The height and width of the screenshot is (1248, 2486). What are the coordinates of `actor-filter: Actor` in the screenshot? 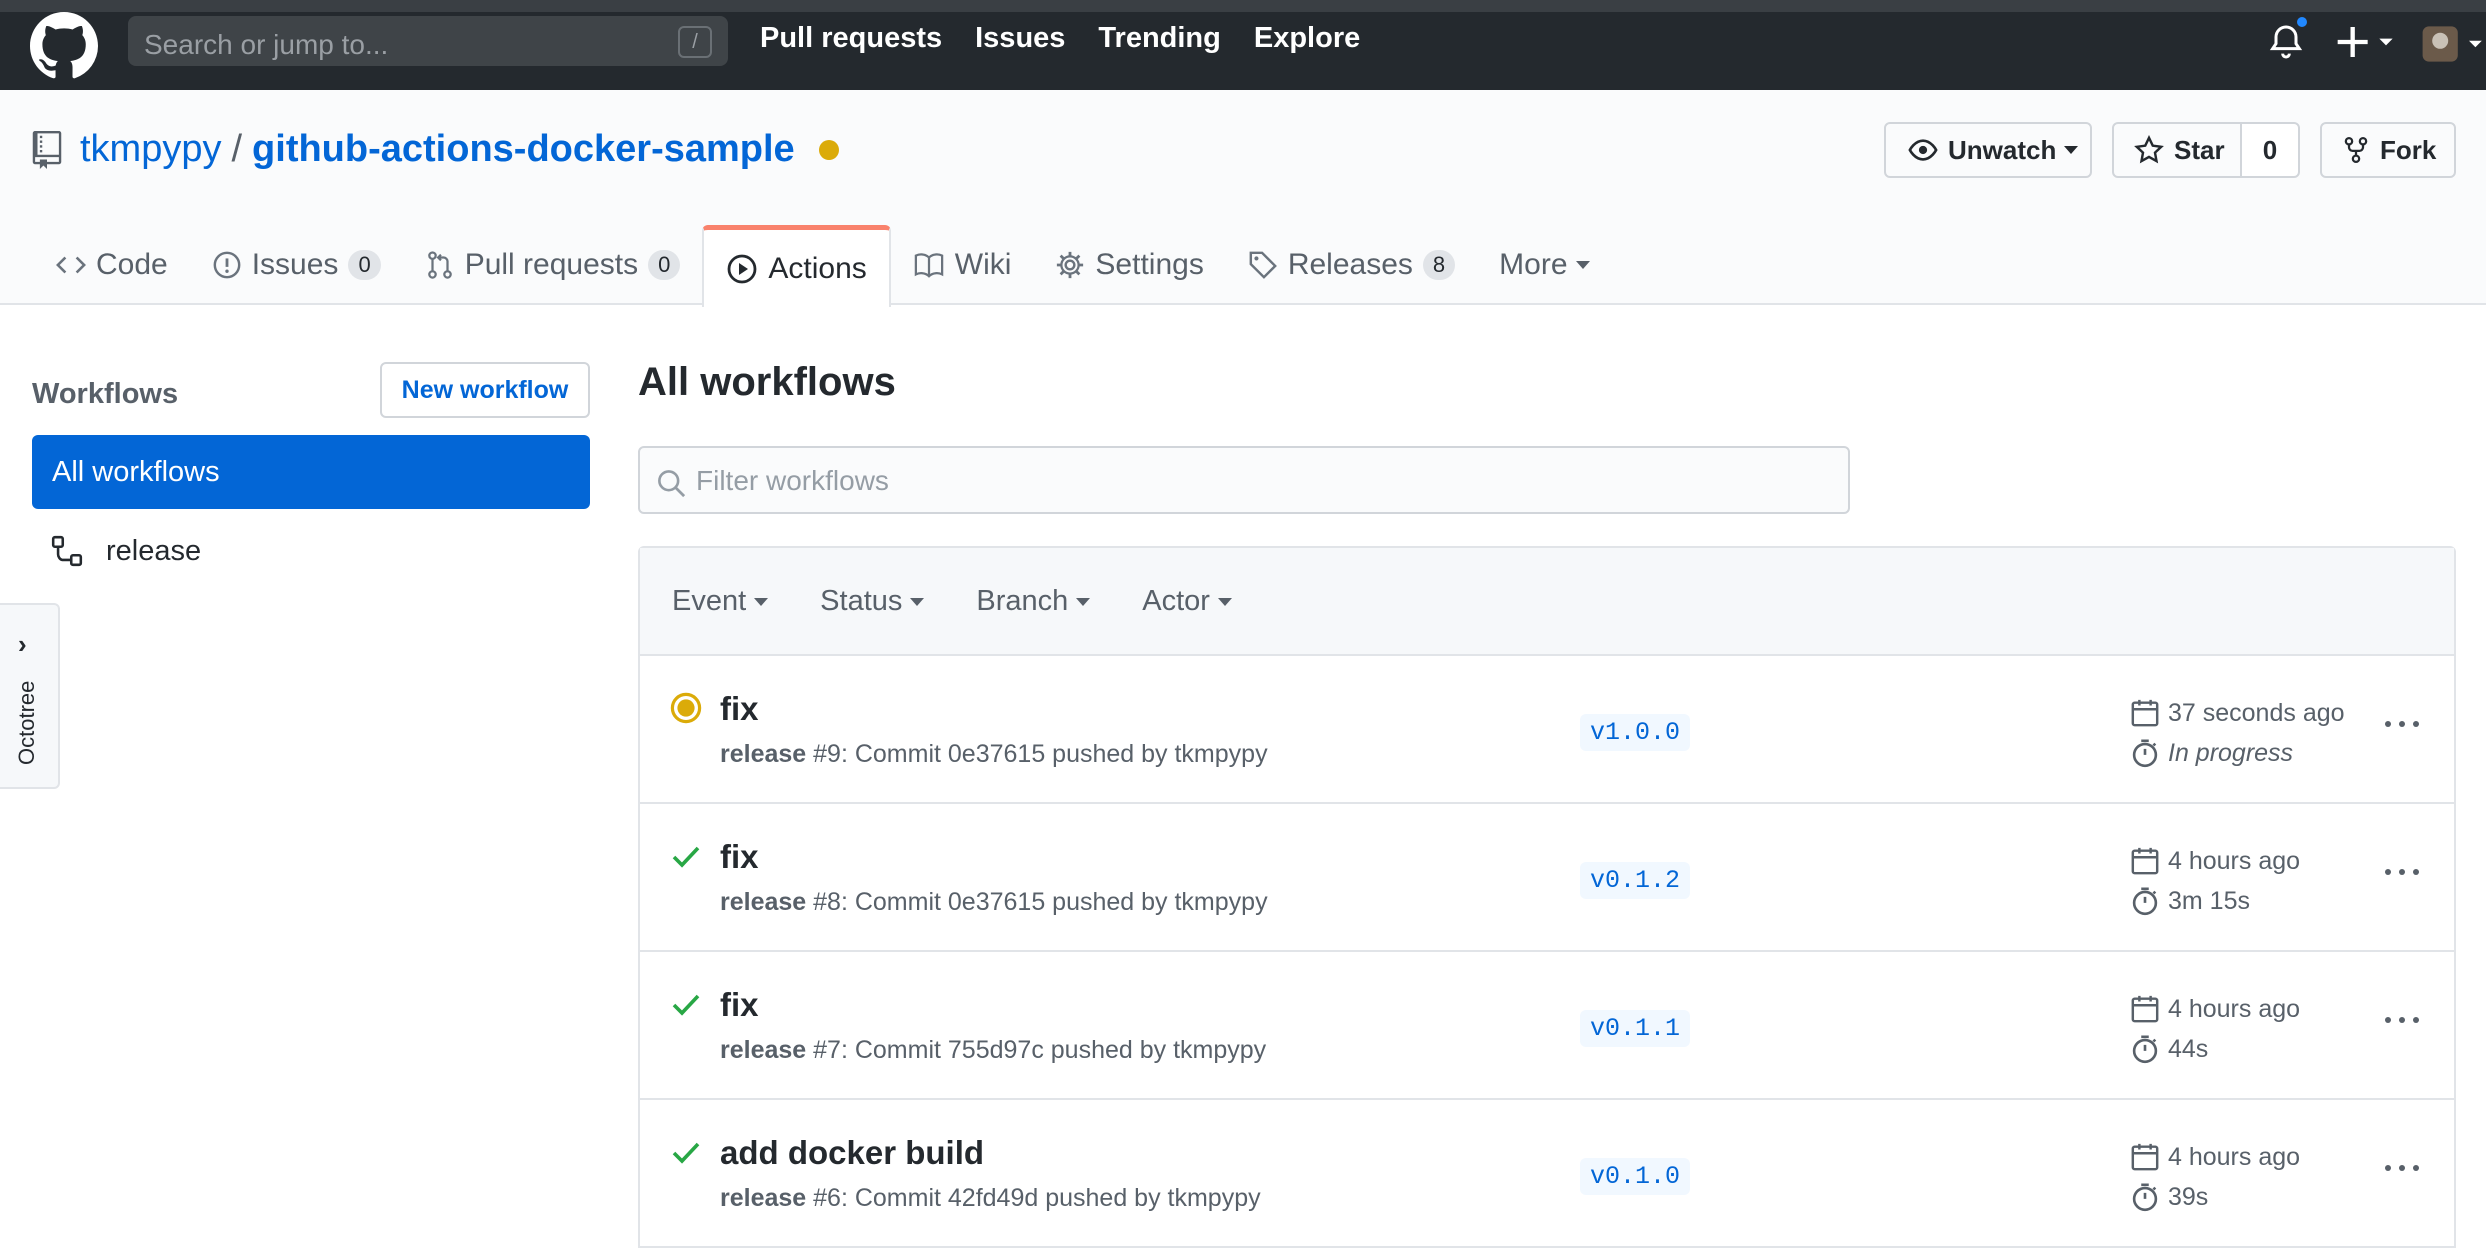 It's located at (1187, 601).